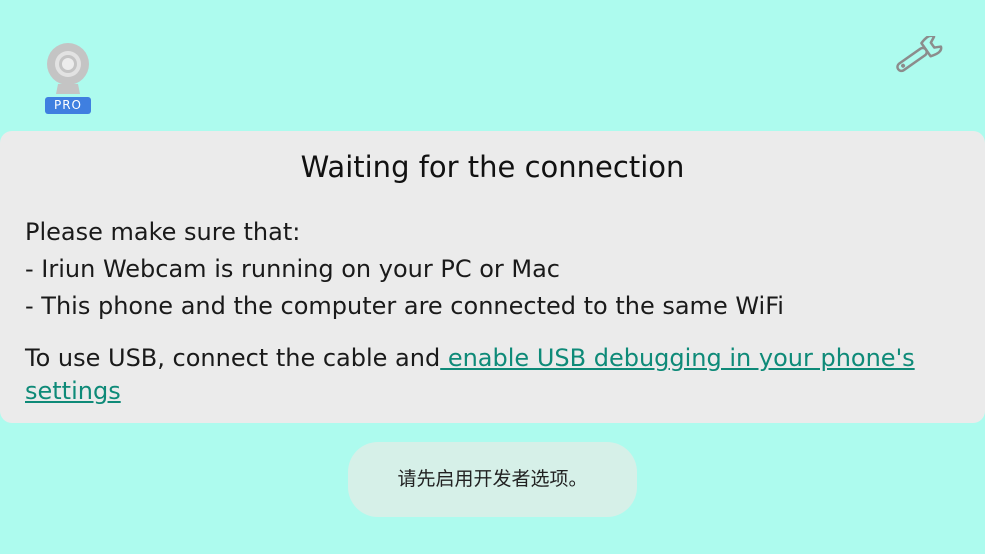 The image size is (985, 554). What do you see at coordinates (492, 479) in the screenshot?
I see `toast-message: 请先启用开发者选项。` at bounding box center [492, 479].